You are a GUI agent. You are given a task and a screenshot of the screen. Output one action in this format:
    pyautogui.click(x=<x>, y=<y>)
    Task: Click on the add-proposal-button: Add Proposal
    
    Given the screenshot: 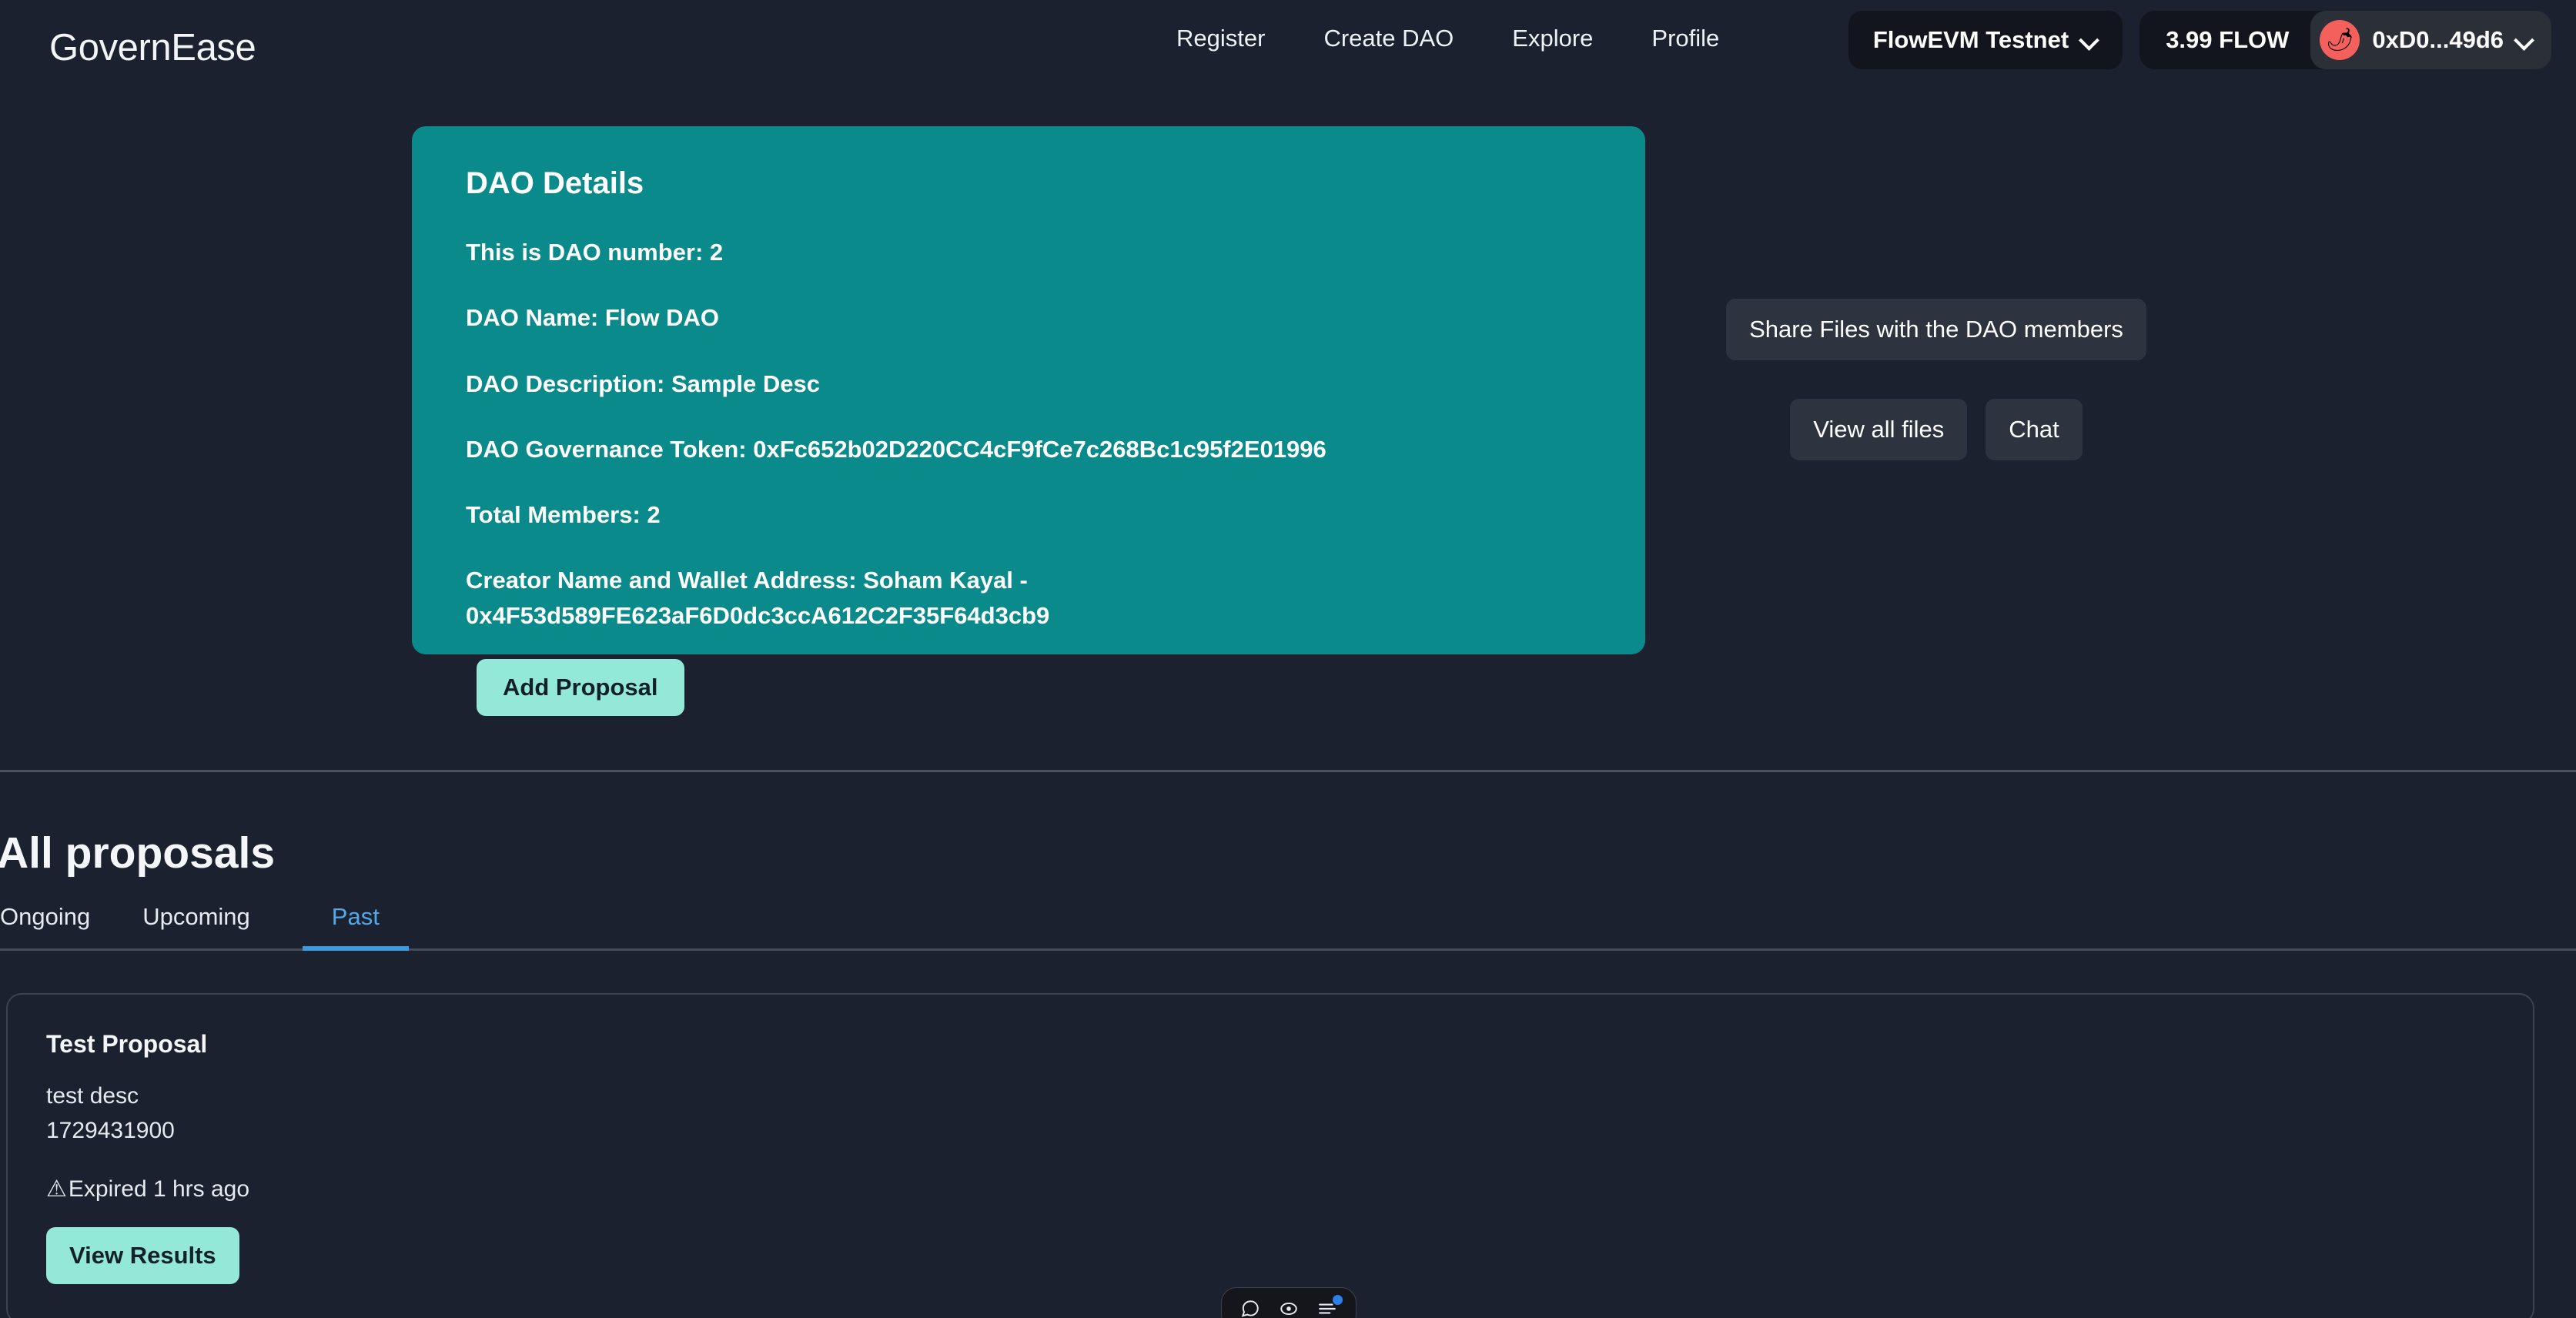 What is the action you would take?
    pyautogui.click(x=580, y=687)
    